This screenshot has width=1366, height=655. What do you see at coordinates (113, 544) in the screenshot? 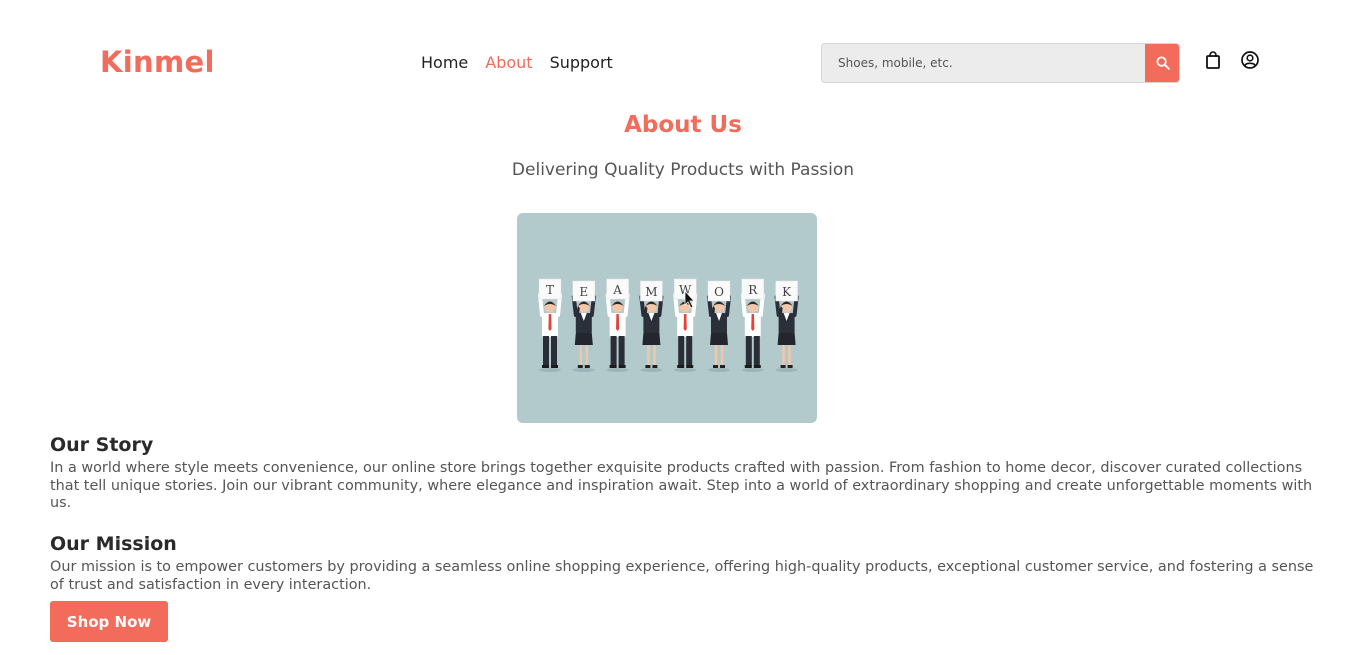
I see `mission-heading: Our Mission` at bounding box center [113, 544].